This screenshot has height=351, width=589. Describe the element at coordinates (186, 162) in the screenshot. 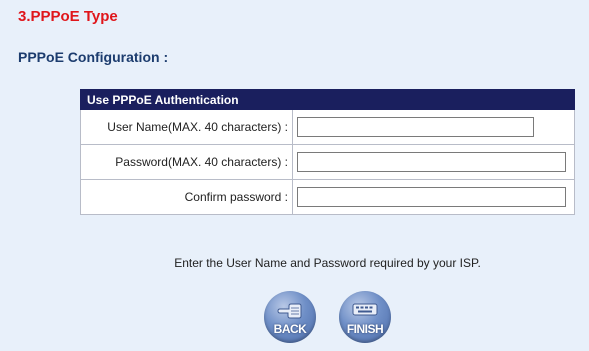

I see `password-label: Password(MAX. 40 characters) :` at that location.